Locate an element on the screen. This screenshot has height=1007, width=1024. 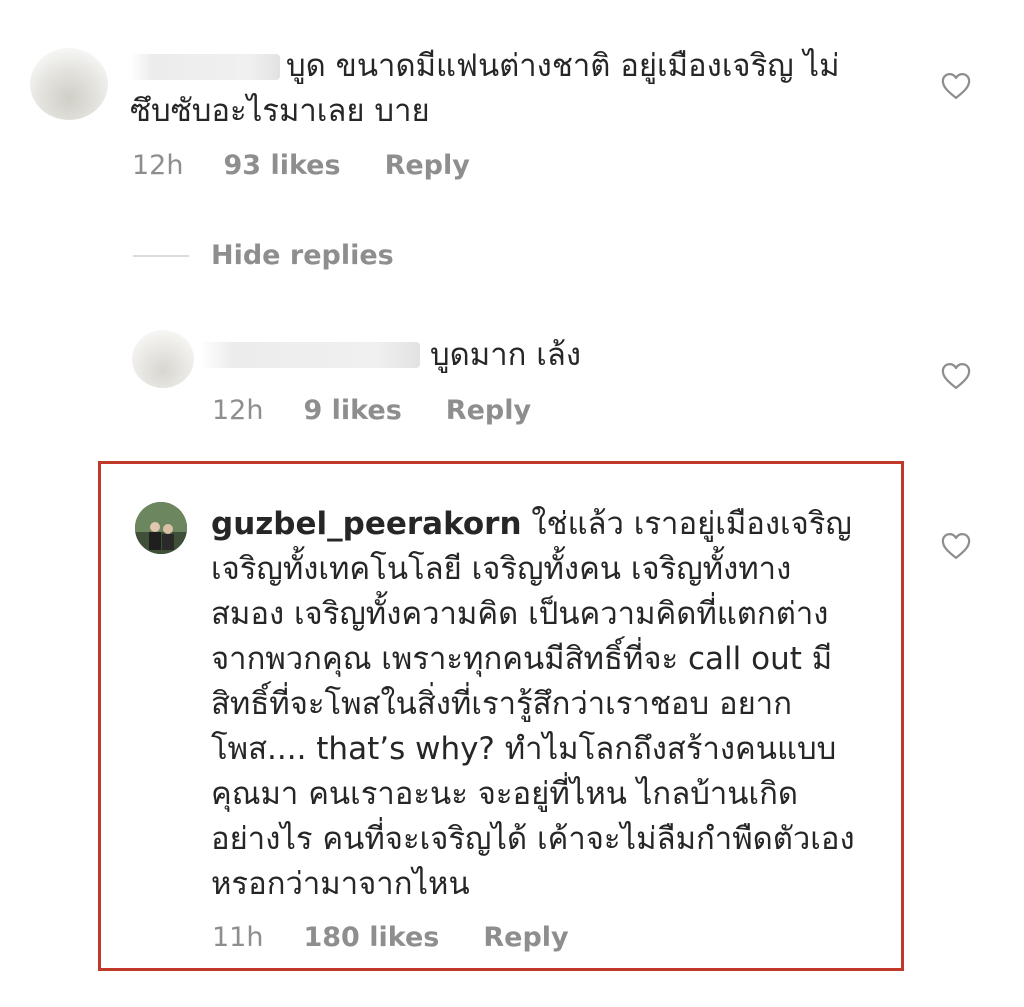
likes-count: 93 likes is located at coordinates (281, 165).